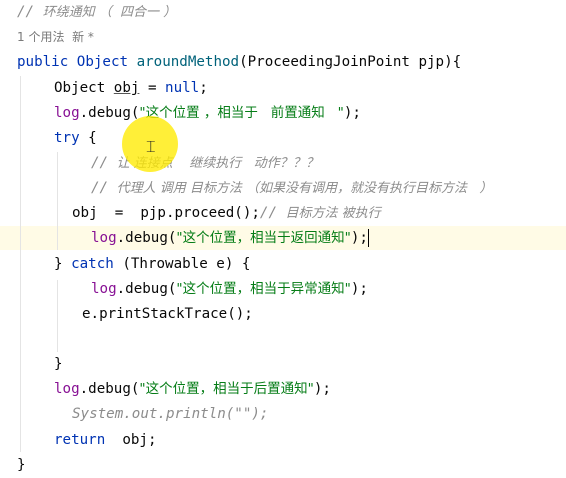 This screenshot has height=478, width=566. I want to click on catch-params: (Throwable e) {, so click(182, 264).